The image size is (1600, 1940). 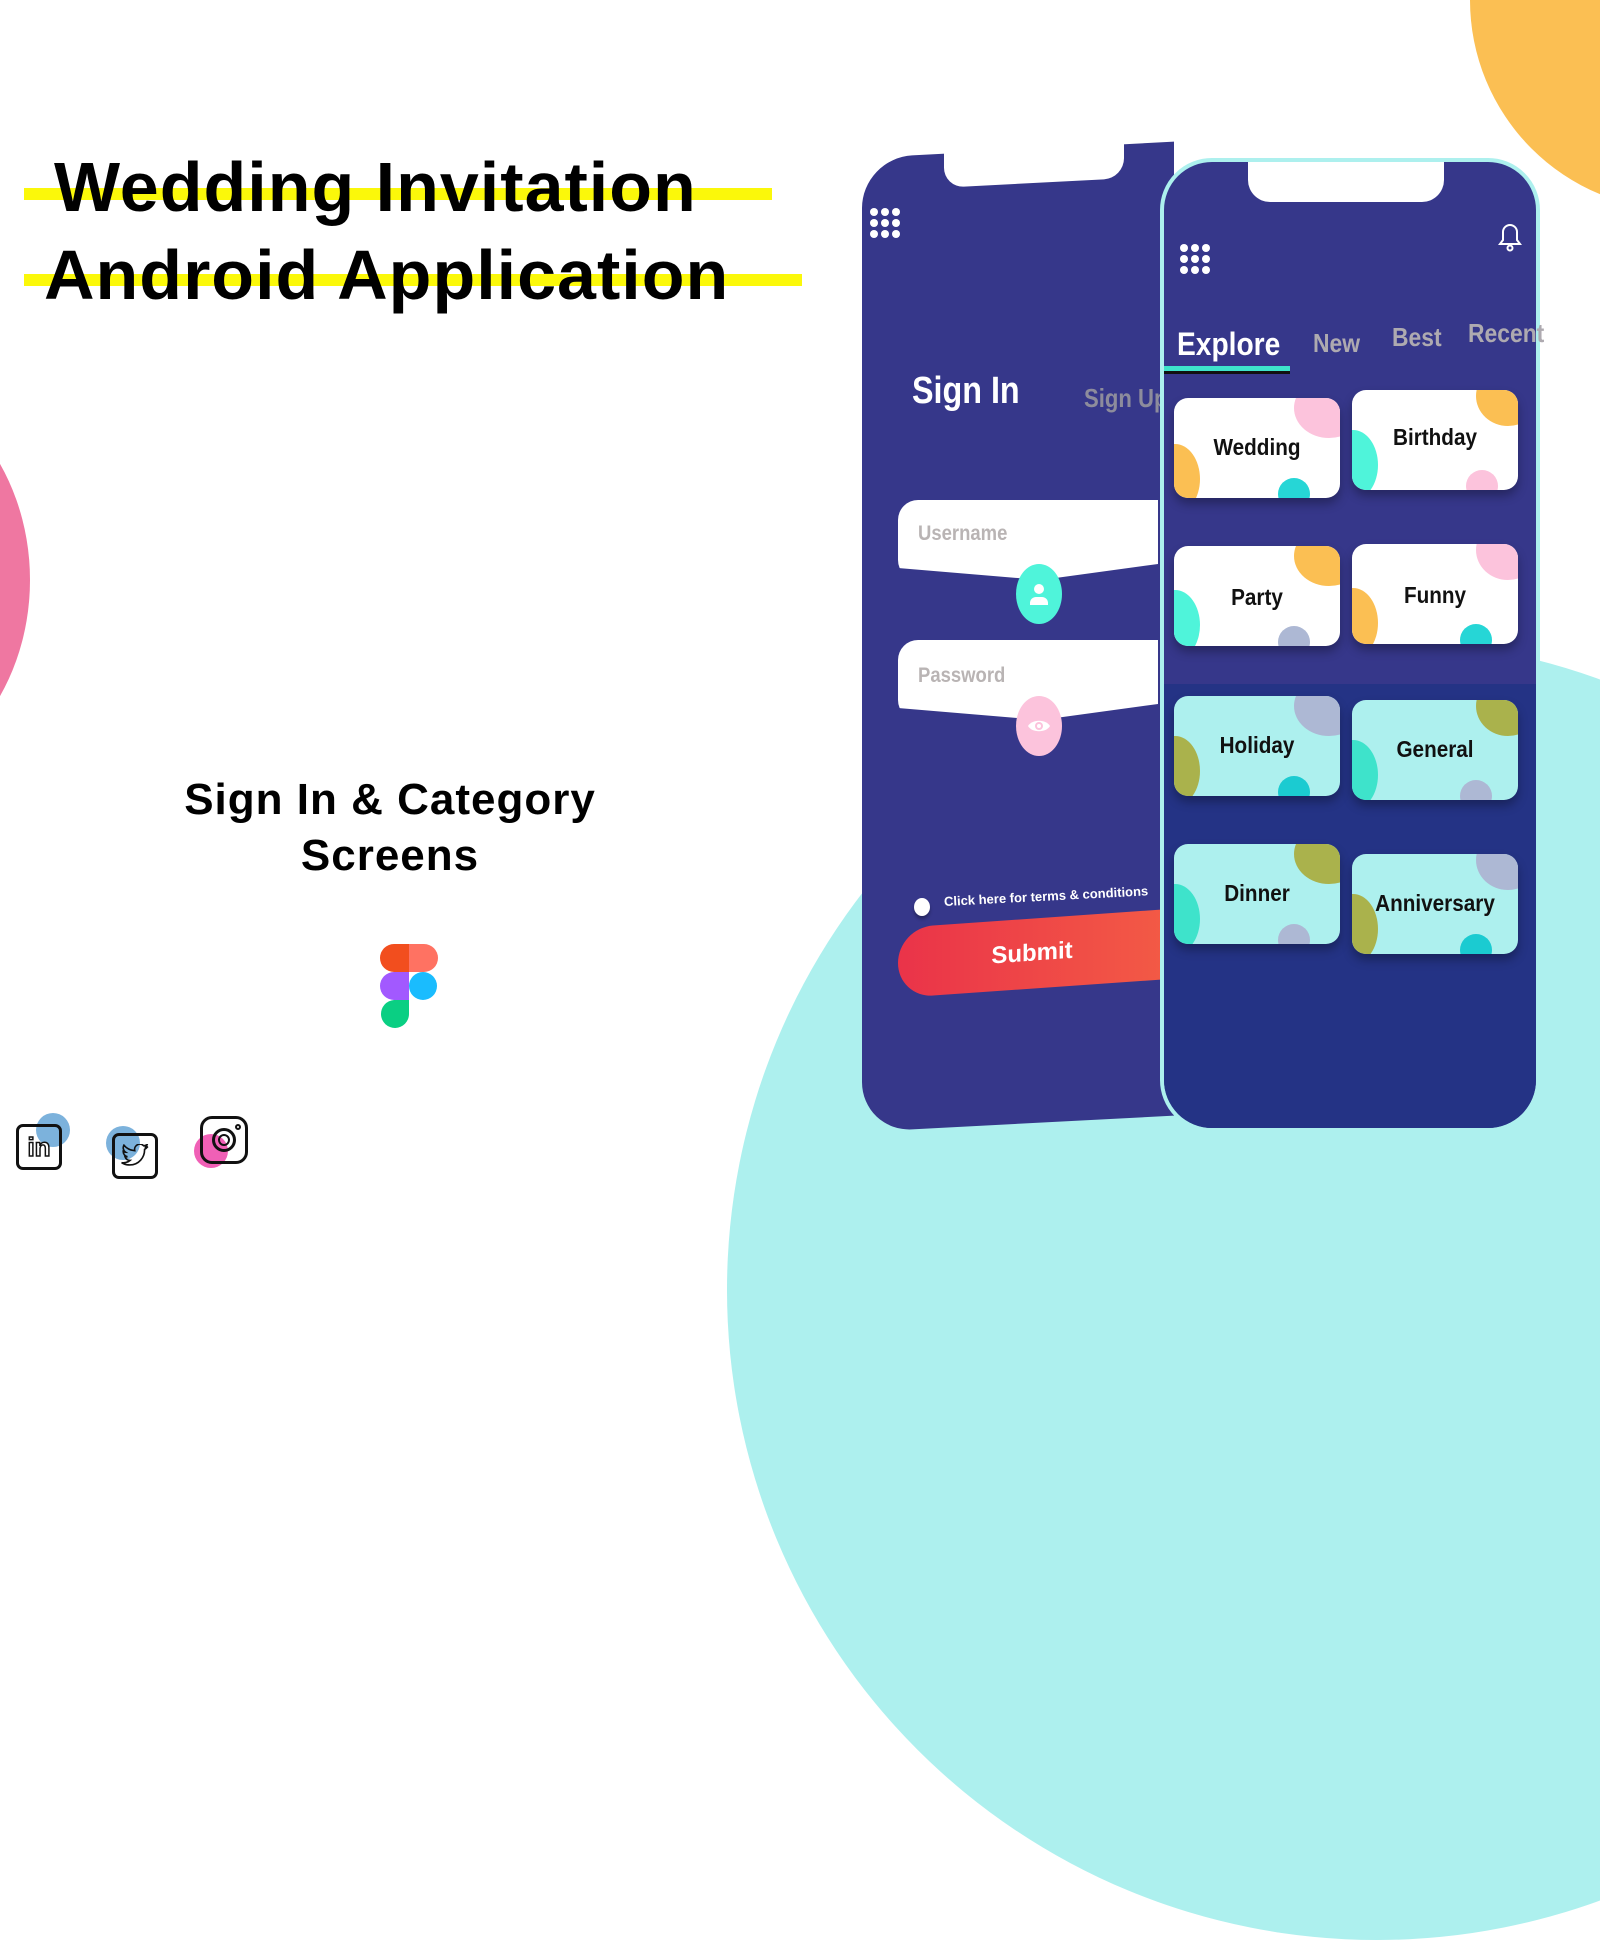 I want to click on category-card-holiday: Holiday, so click(x=1257, y=746).